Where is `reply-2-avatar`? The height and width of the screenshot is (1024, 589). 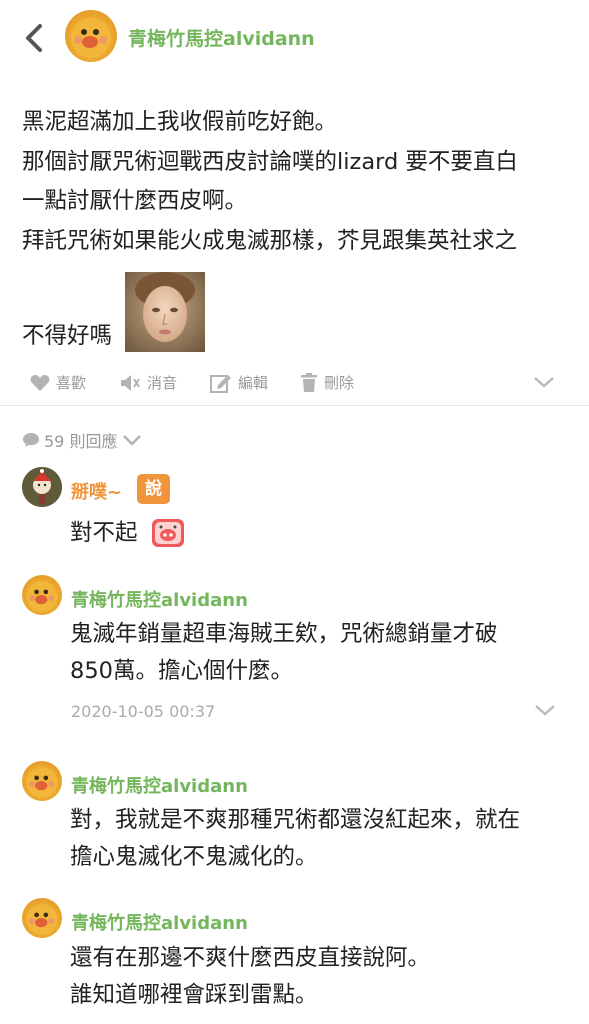 reply-2-avatar is located at coordinates (42, 595).